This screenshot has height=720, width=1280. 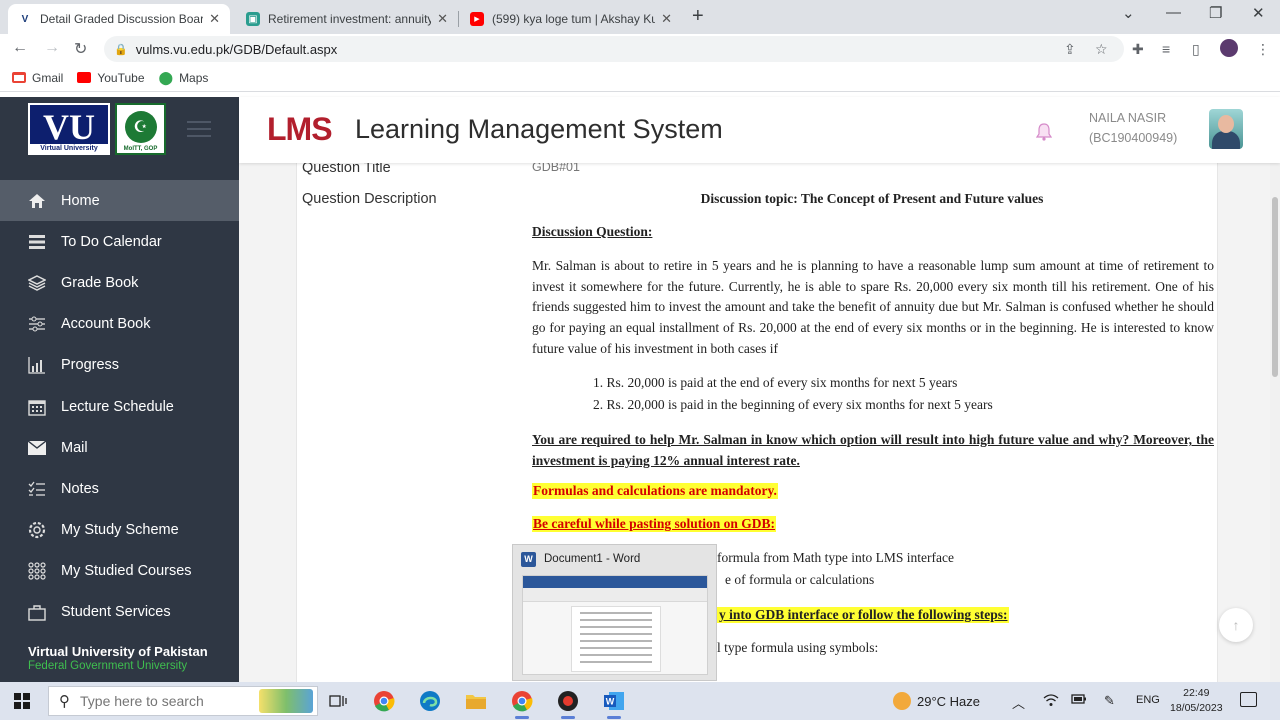 What do you see at coordinates (119, 201) in the screenshot?
I see `sidebar-item-home: Home` at bounding box center [119, 201].